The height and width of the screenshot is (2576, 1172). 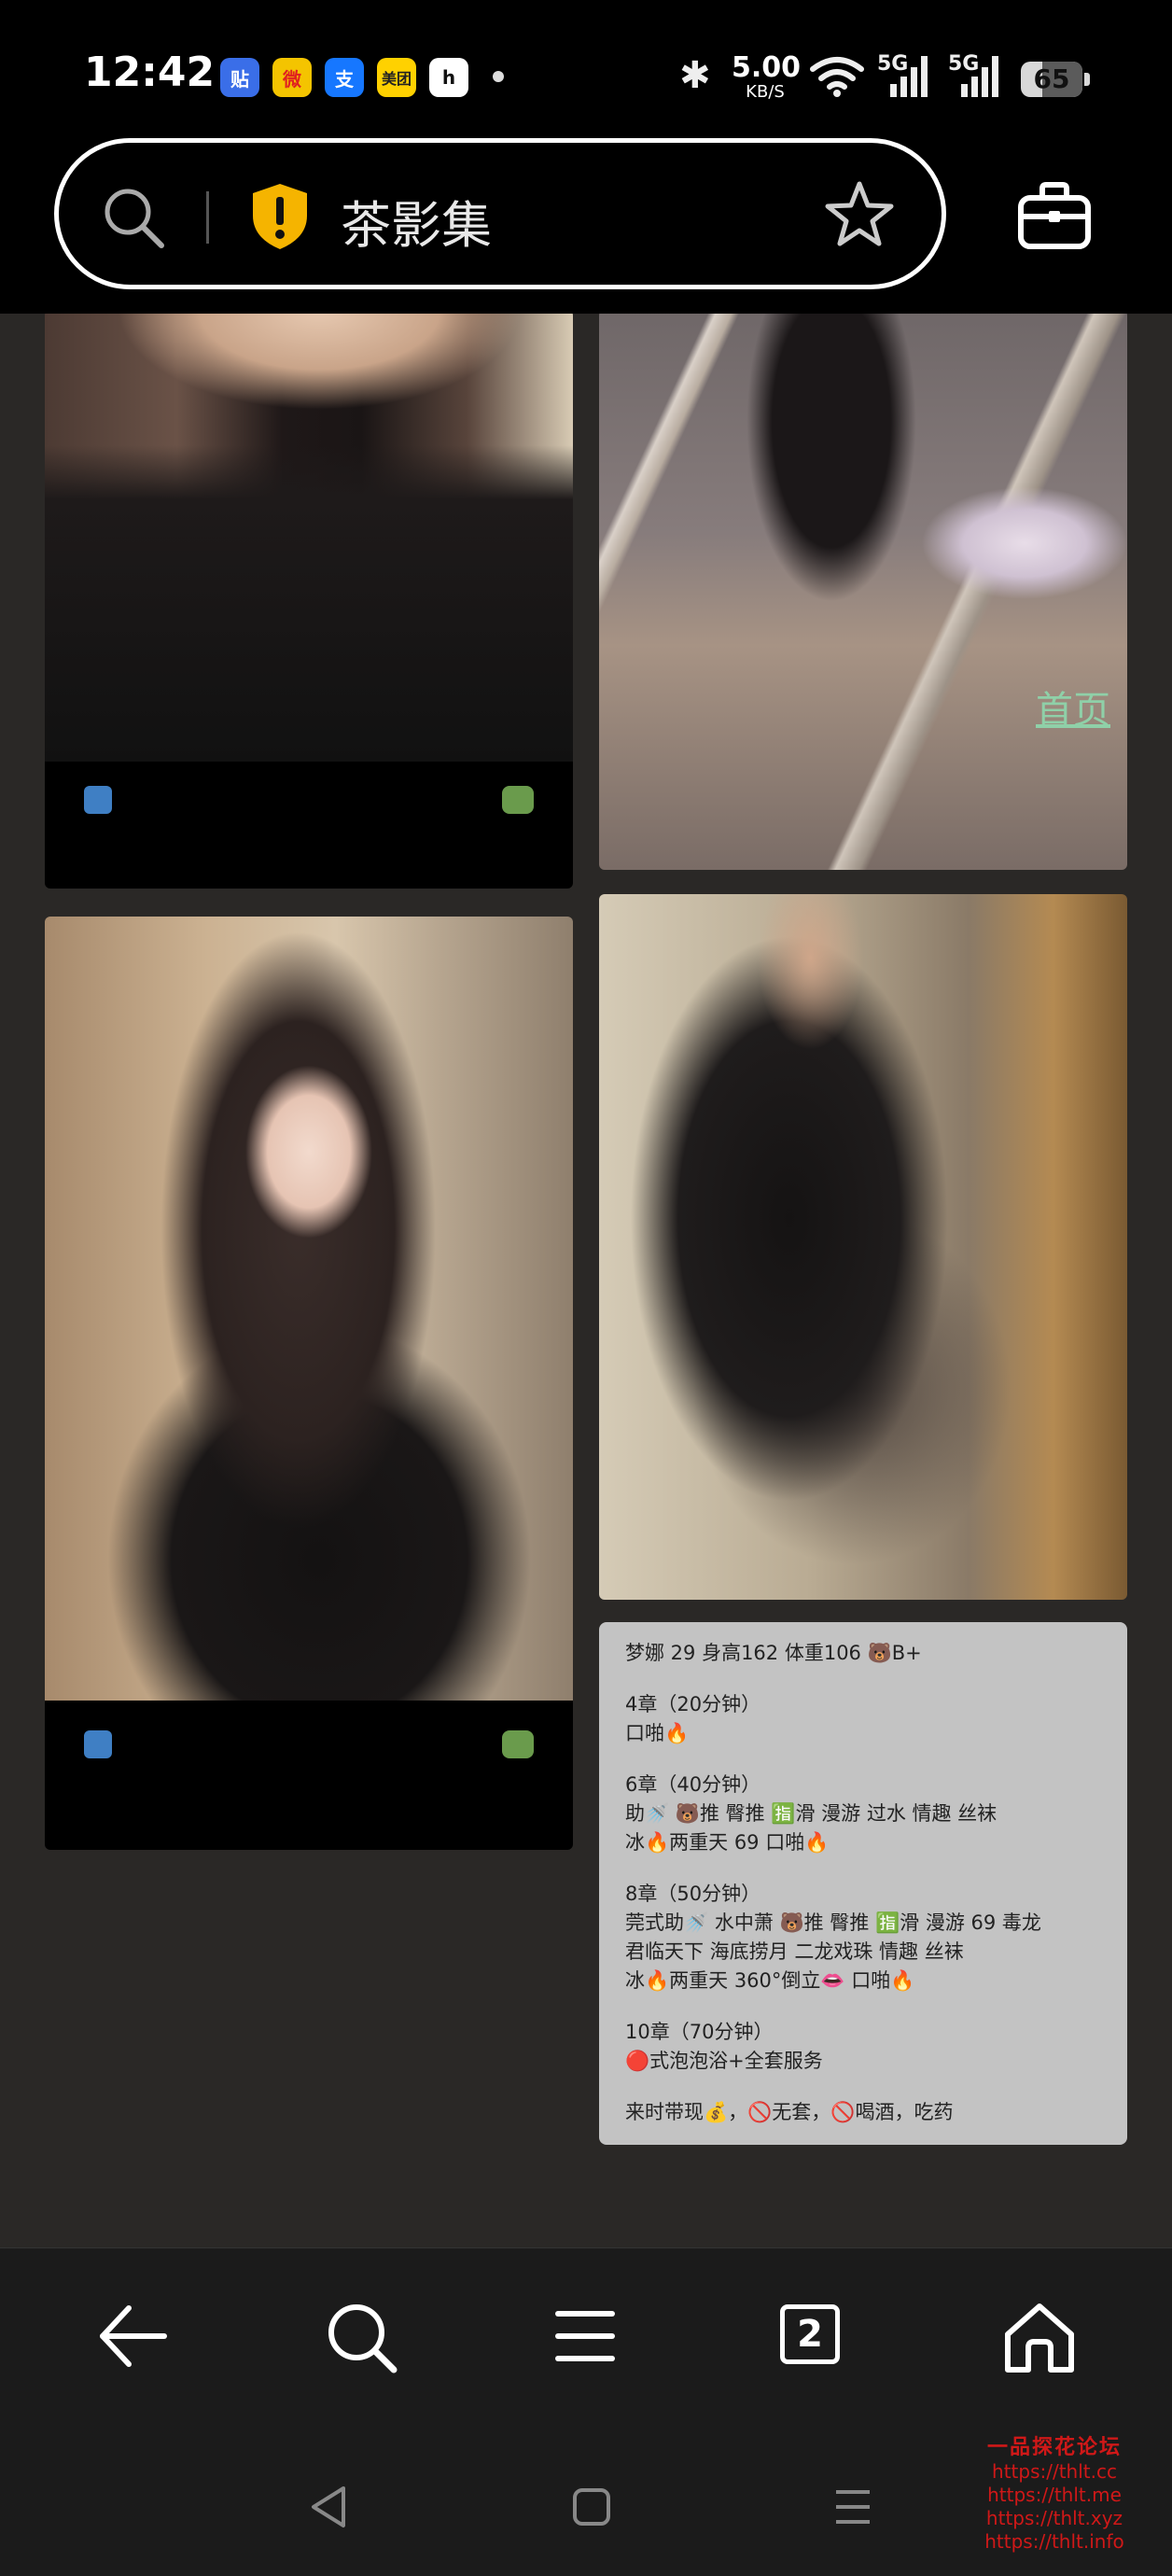 I want to click on address-bar: 茶影集, so click(x=500, y=213).